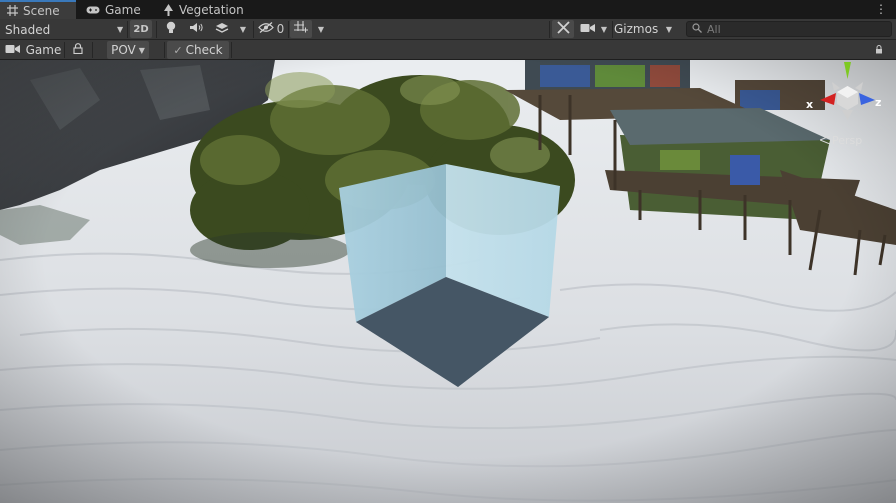 This screenshot has width=896, height=503. I want to click on axis-z-label: z, so click(878, 102).